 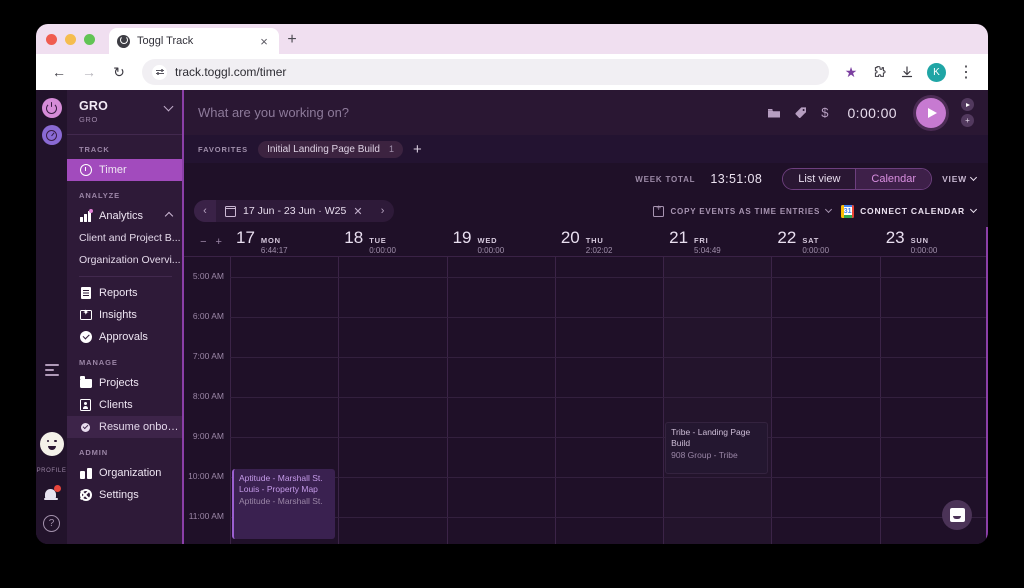 I want to click on favorites-label: FAVORITES, so click(x=223, y=149).